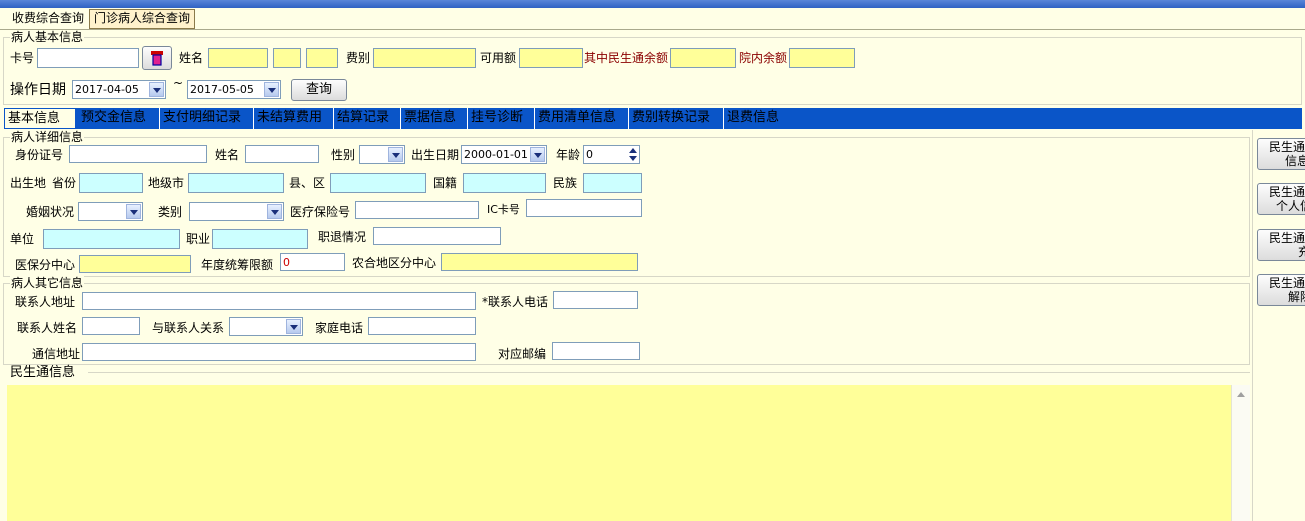 The width and height of the screenshot is (1305, 521). I want to click on main-tab-strip, so click(652, 19).